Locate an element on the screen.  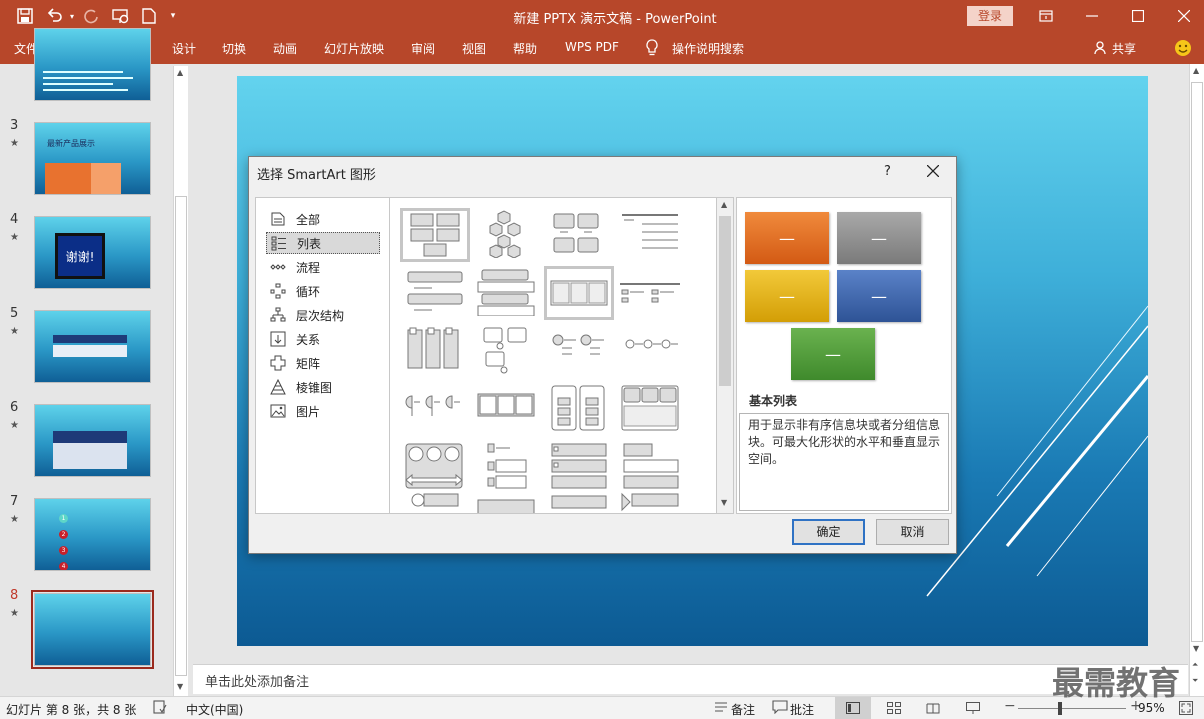
layout-vertical-box-list is located at coordinates (509, 295).